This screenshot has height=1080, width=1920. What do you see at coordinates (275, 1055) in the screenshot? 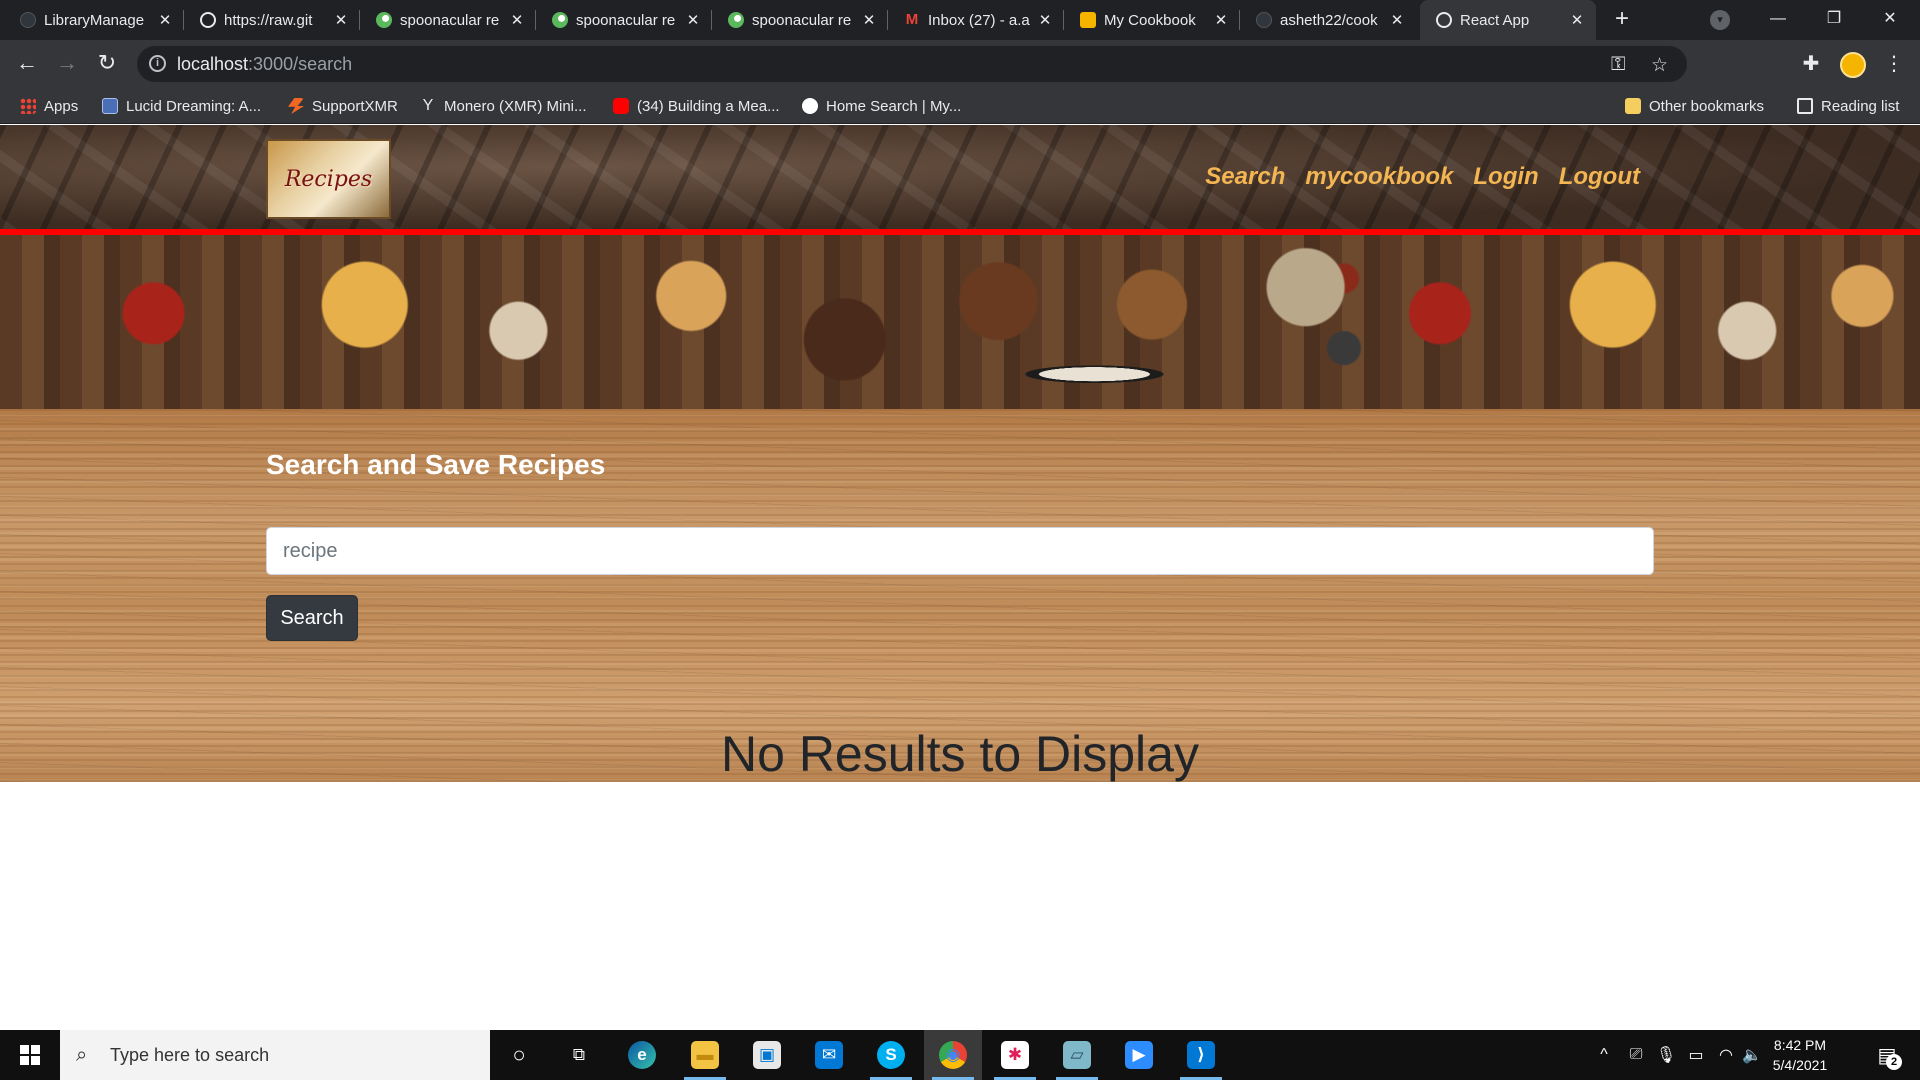
I see `taskbar-search-box: ⌕ Type here to search` at bounding box center [275, 1055].